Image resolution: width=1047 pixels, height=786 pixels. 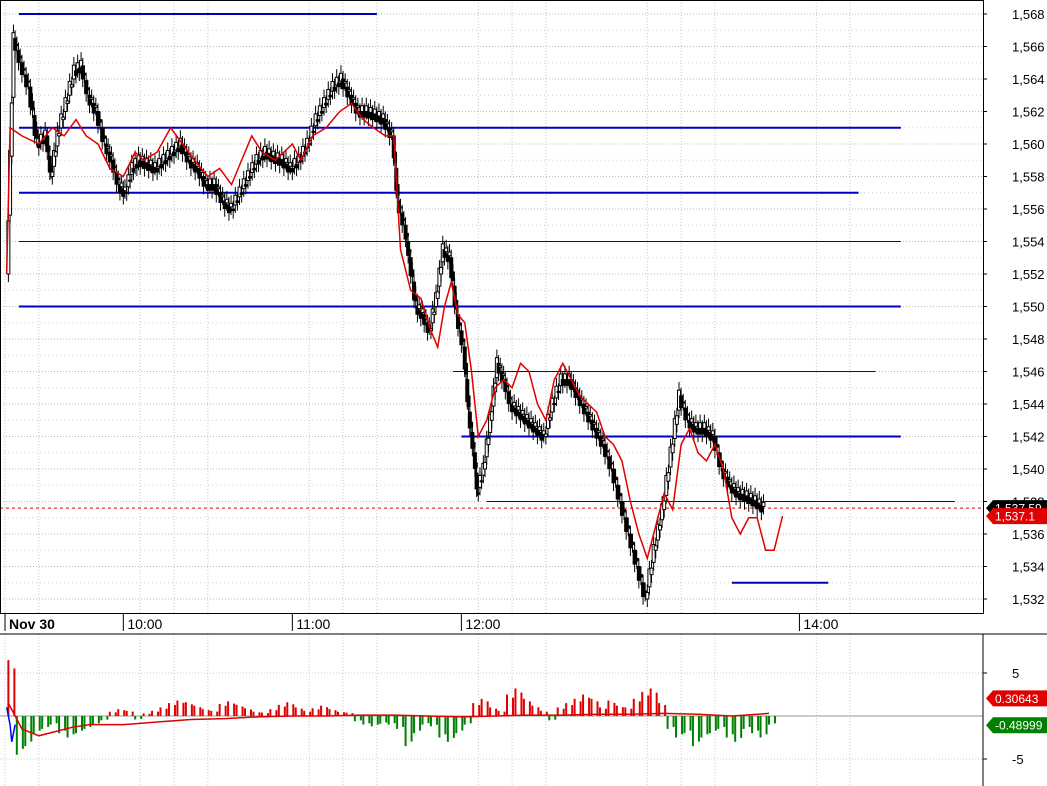 I want to click on average-tag: 1,537.1, so click(x=1016, y=516).